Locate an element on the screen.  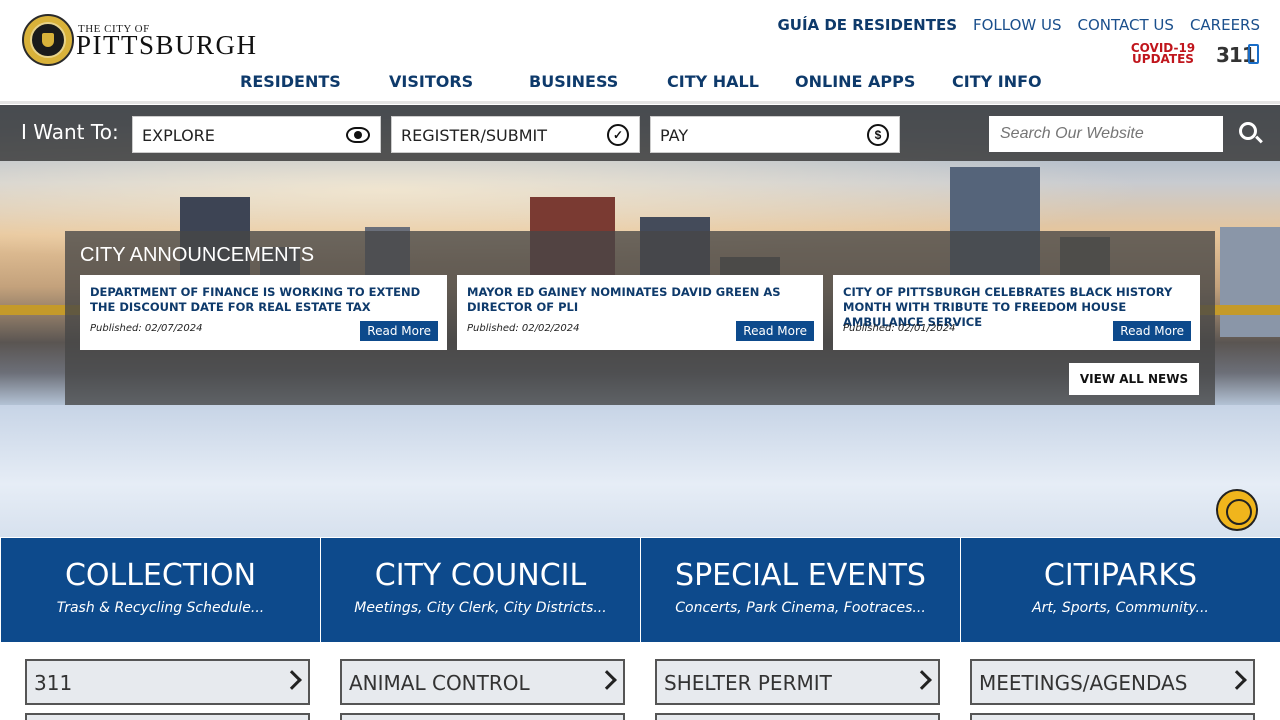
quick-link-label: SHELTER PERMIT is located at coordinates (748, 683).